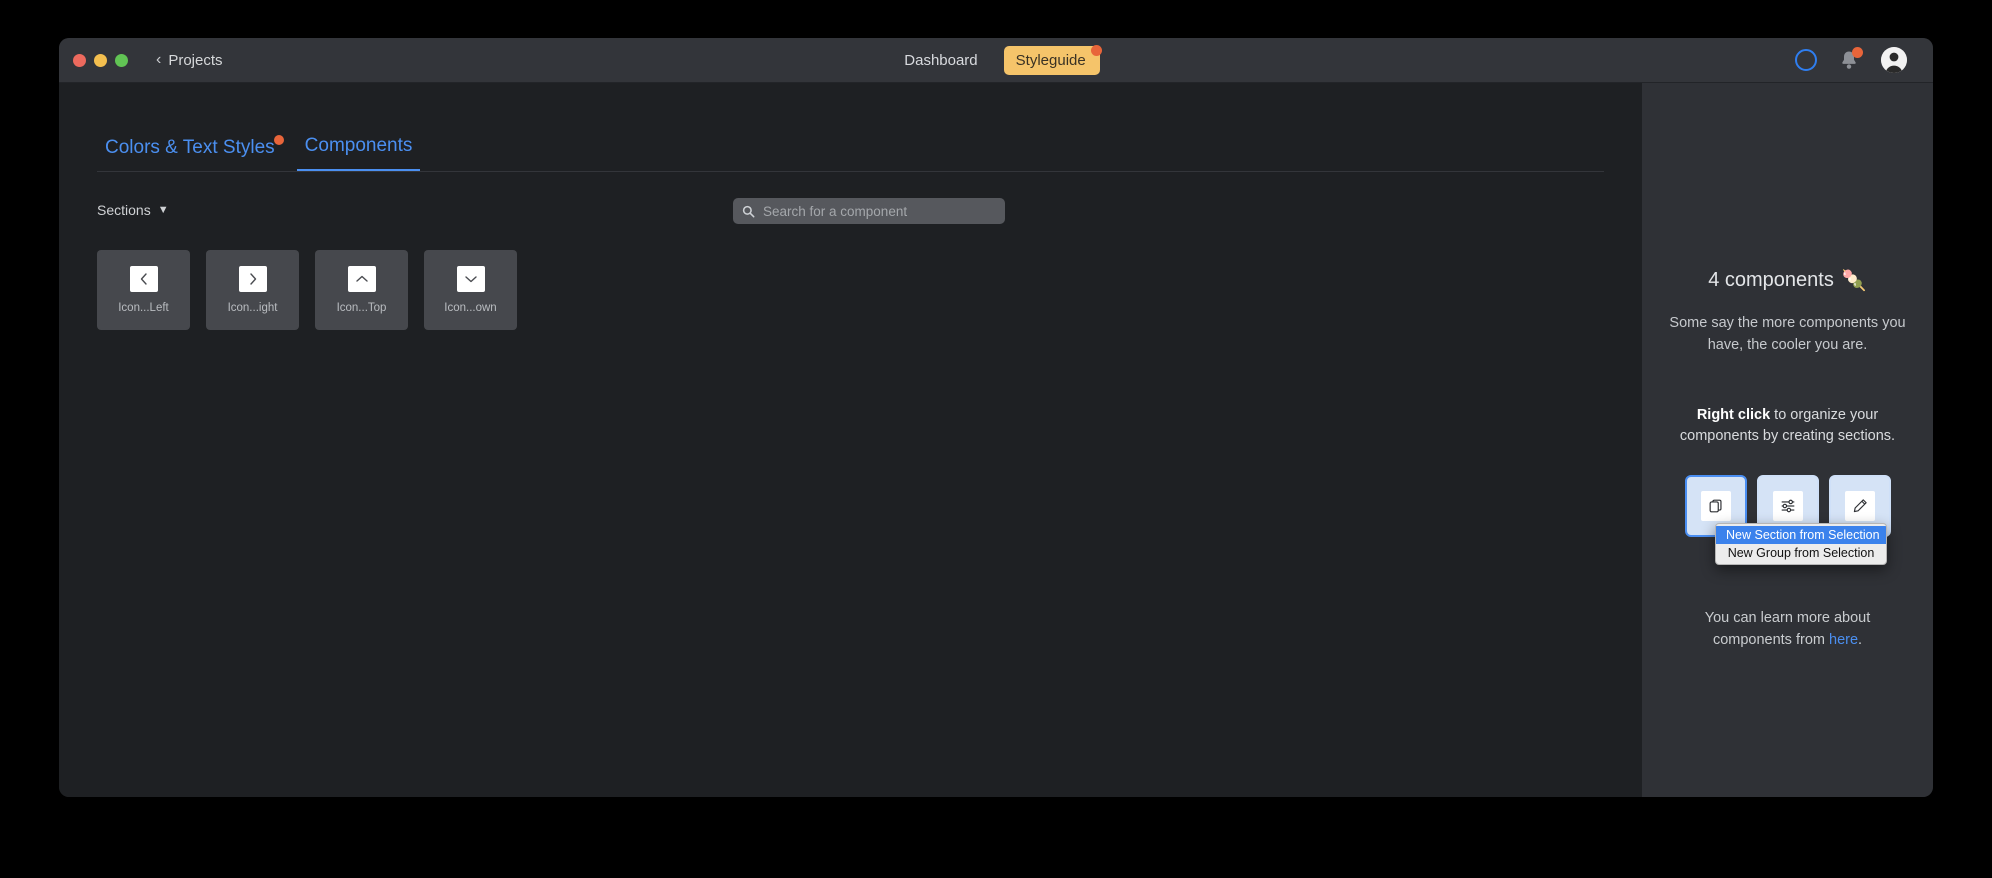 This screenshot has height=878, width=1992. Describe the element at coordinates (1854, 281) in the screenshot. I see `dango-emoji-icon: 🍡` at that location.